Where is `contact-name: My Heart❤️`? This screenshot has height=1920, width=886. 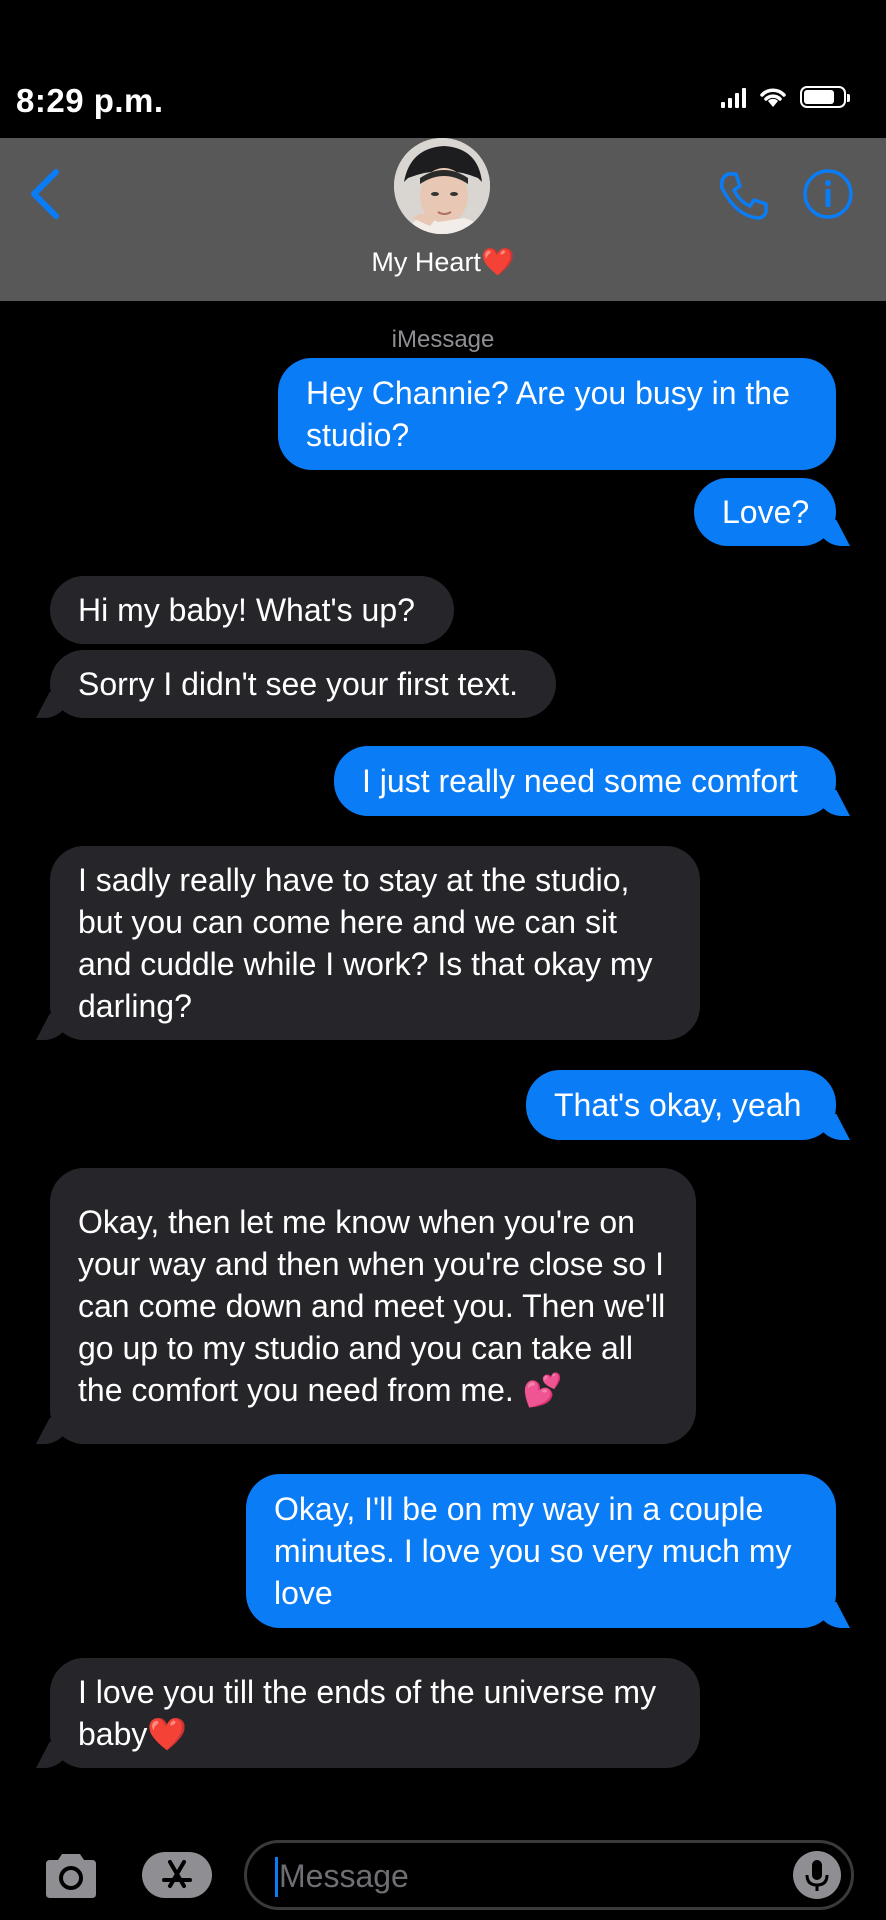 contact-name: My Heart❤️ is located at coordinates (443, 262).